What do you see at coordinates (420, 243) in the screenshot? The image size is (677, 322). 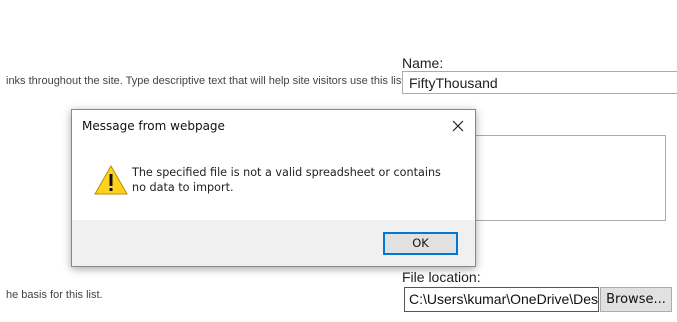 I see `ok-button: OK` at bounding box center [420, 243].